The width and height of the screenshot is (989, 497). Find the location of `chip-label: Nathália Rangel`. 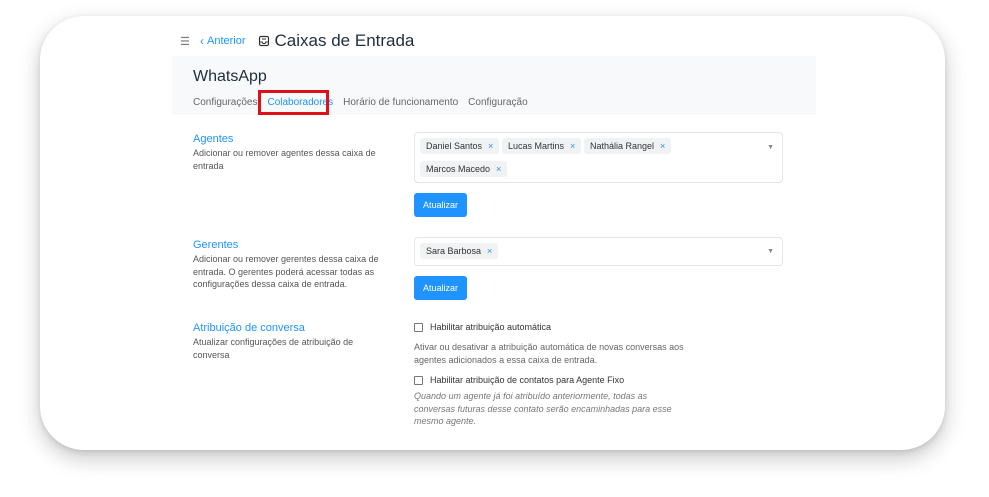

chip-label: Nathália Rangel is located at coordinates (622, 146).